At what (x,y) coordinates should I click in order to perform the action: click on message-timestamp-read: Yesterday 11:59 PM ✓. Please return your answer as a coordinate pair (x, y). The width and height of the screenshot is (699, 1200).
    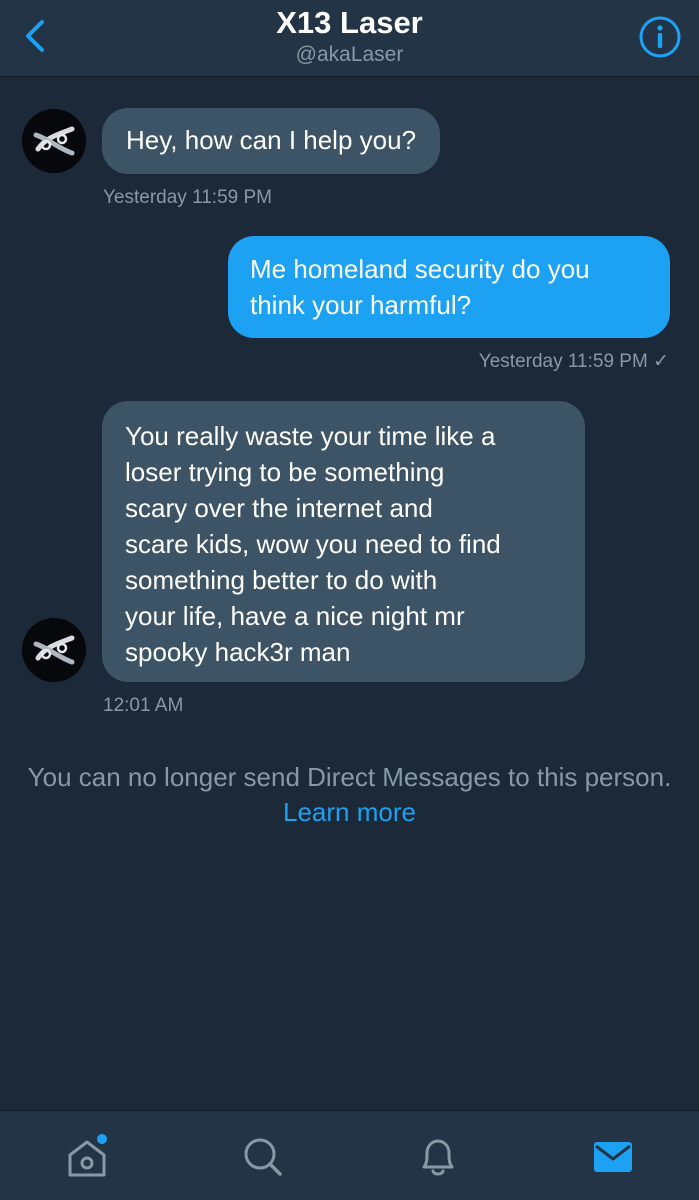
    Looking at the image, I should click on (573, 361).